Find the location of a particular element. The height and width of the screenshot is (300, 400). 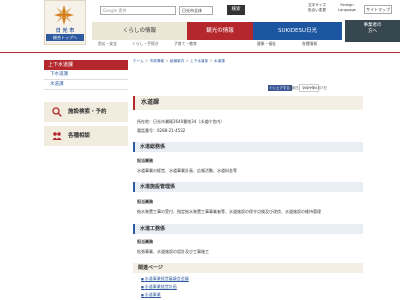

page-title: 水道課 is located at coordinates (248, 103).